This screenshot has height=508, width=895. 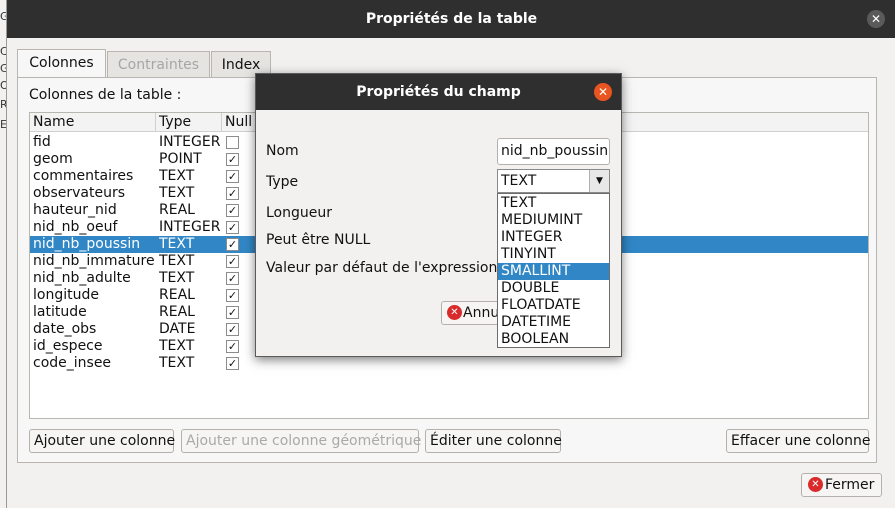 What do you see at coordinates (189, 122) in the screenshot?
I see `column-header-type: Type` at bounding box center [189, 122].